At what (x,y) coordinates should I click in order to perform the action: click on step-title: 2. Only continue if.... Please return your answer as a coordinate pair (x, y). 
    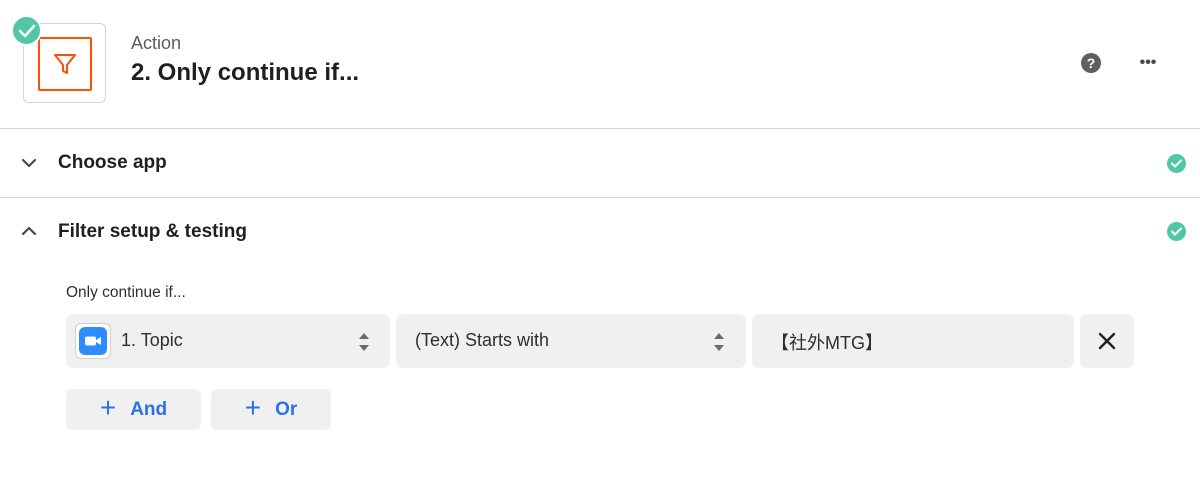
    Looking at the image, I should click on (245, 72).